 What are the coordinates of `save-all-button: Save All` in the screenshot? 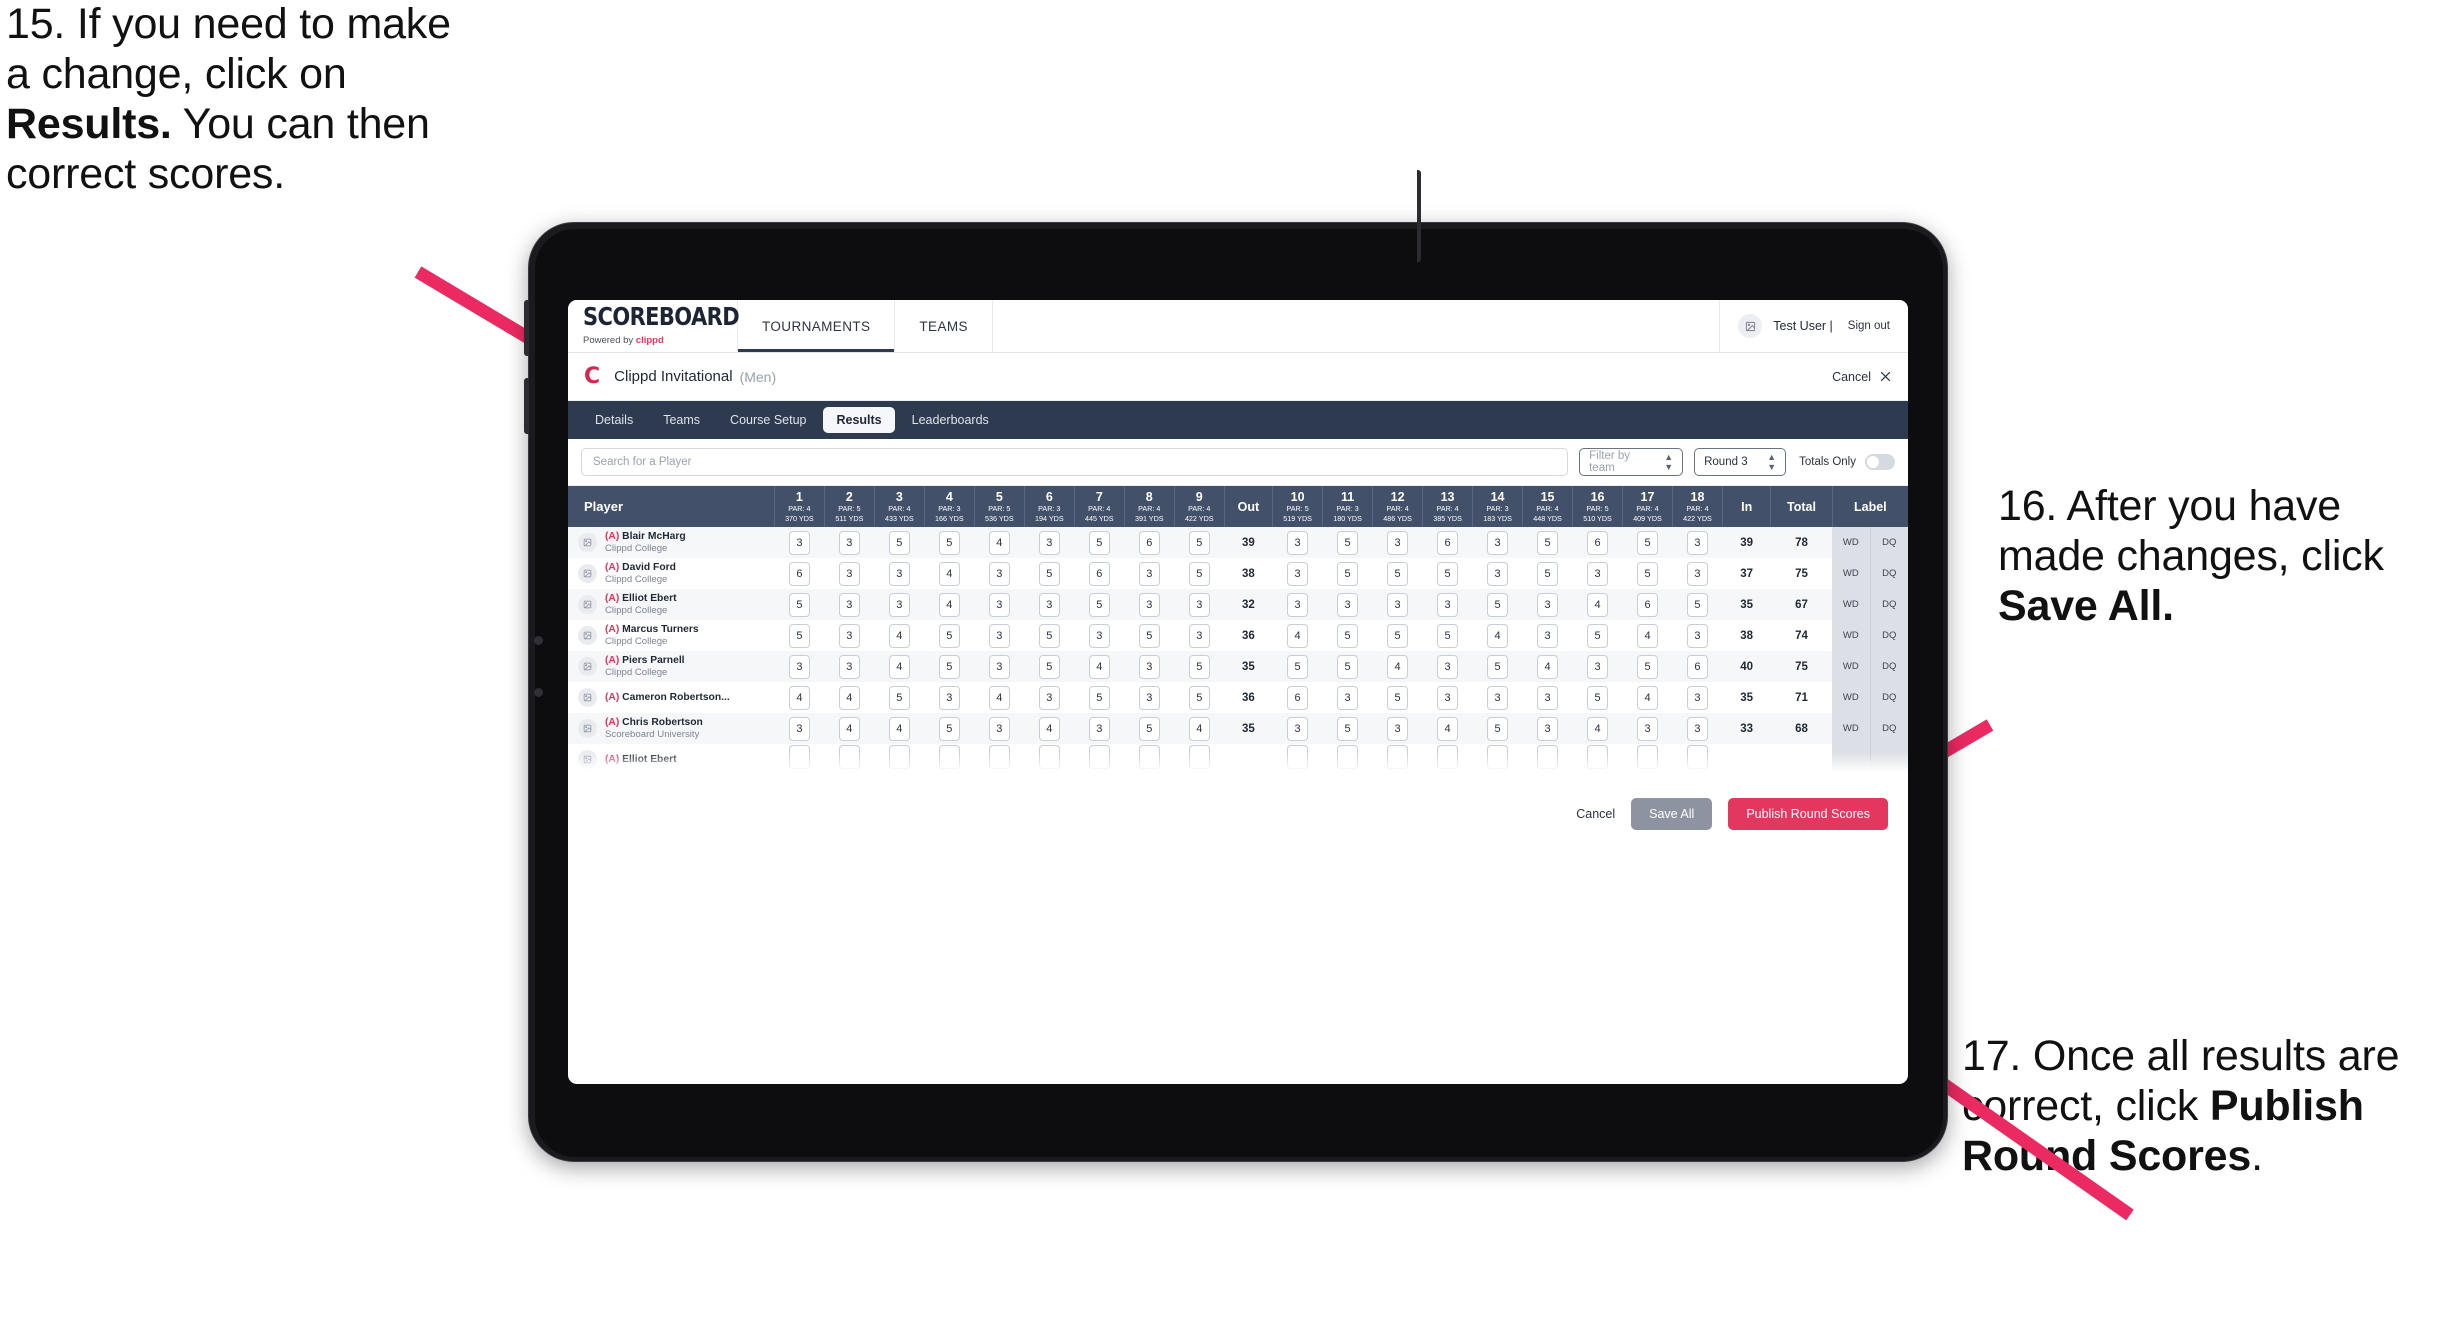 It's located at (1672, 814).